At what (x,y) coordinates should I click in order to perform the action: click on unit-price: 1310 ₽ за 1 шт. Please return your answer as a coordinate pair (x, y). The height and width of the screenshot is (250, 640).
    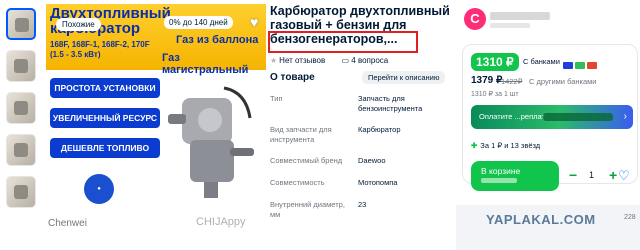
    Looking at the image, I should click on (495, 94).